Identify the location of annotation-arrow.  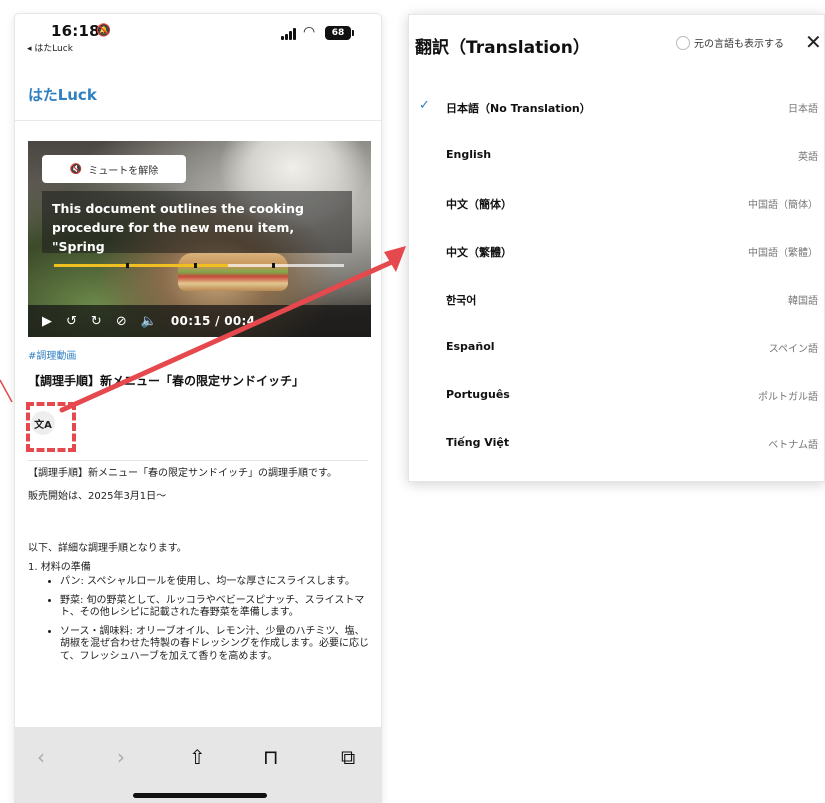
(203, 329).